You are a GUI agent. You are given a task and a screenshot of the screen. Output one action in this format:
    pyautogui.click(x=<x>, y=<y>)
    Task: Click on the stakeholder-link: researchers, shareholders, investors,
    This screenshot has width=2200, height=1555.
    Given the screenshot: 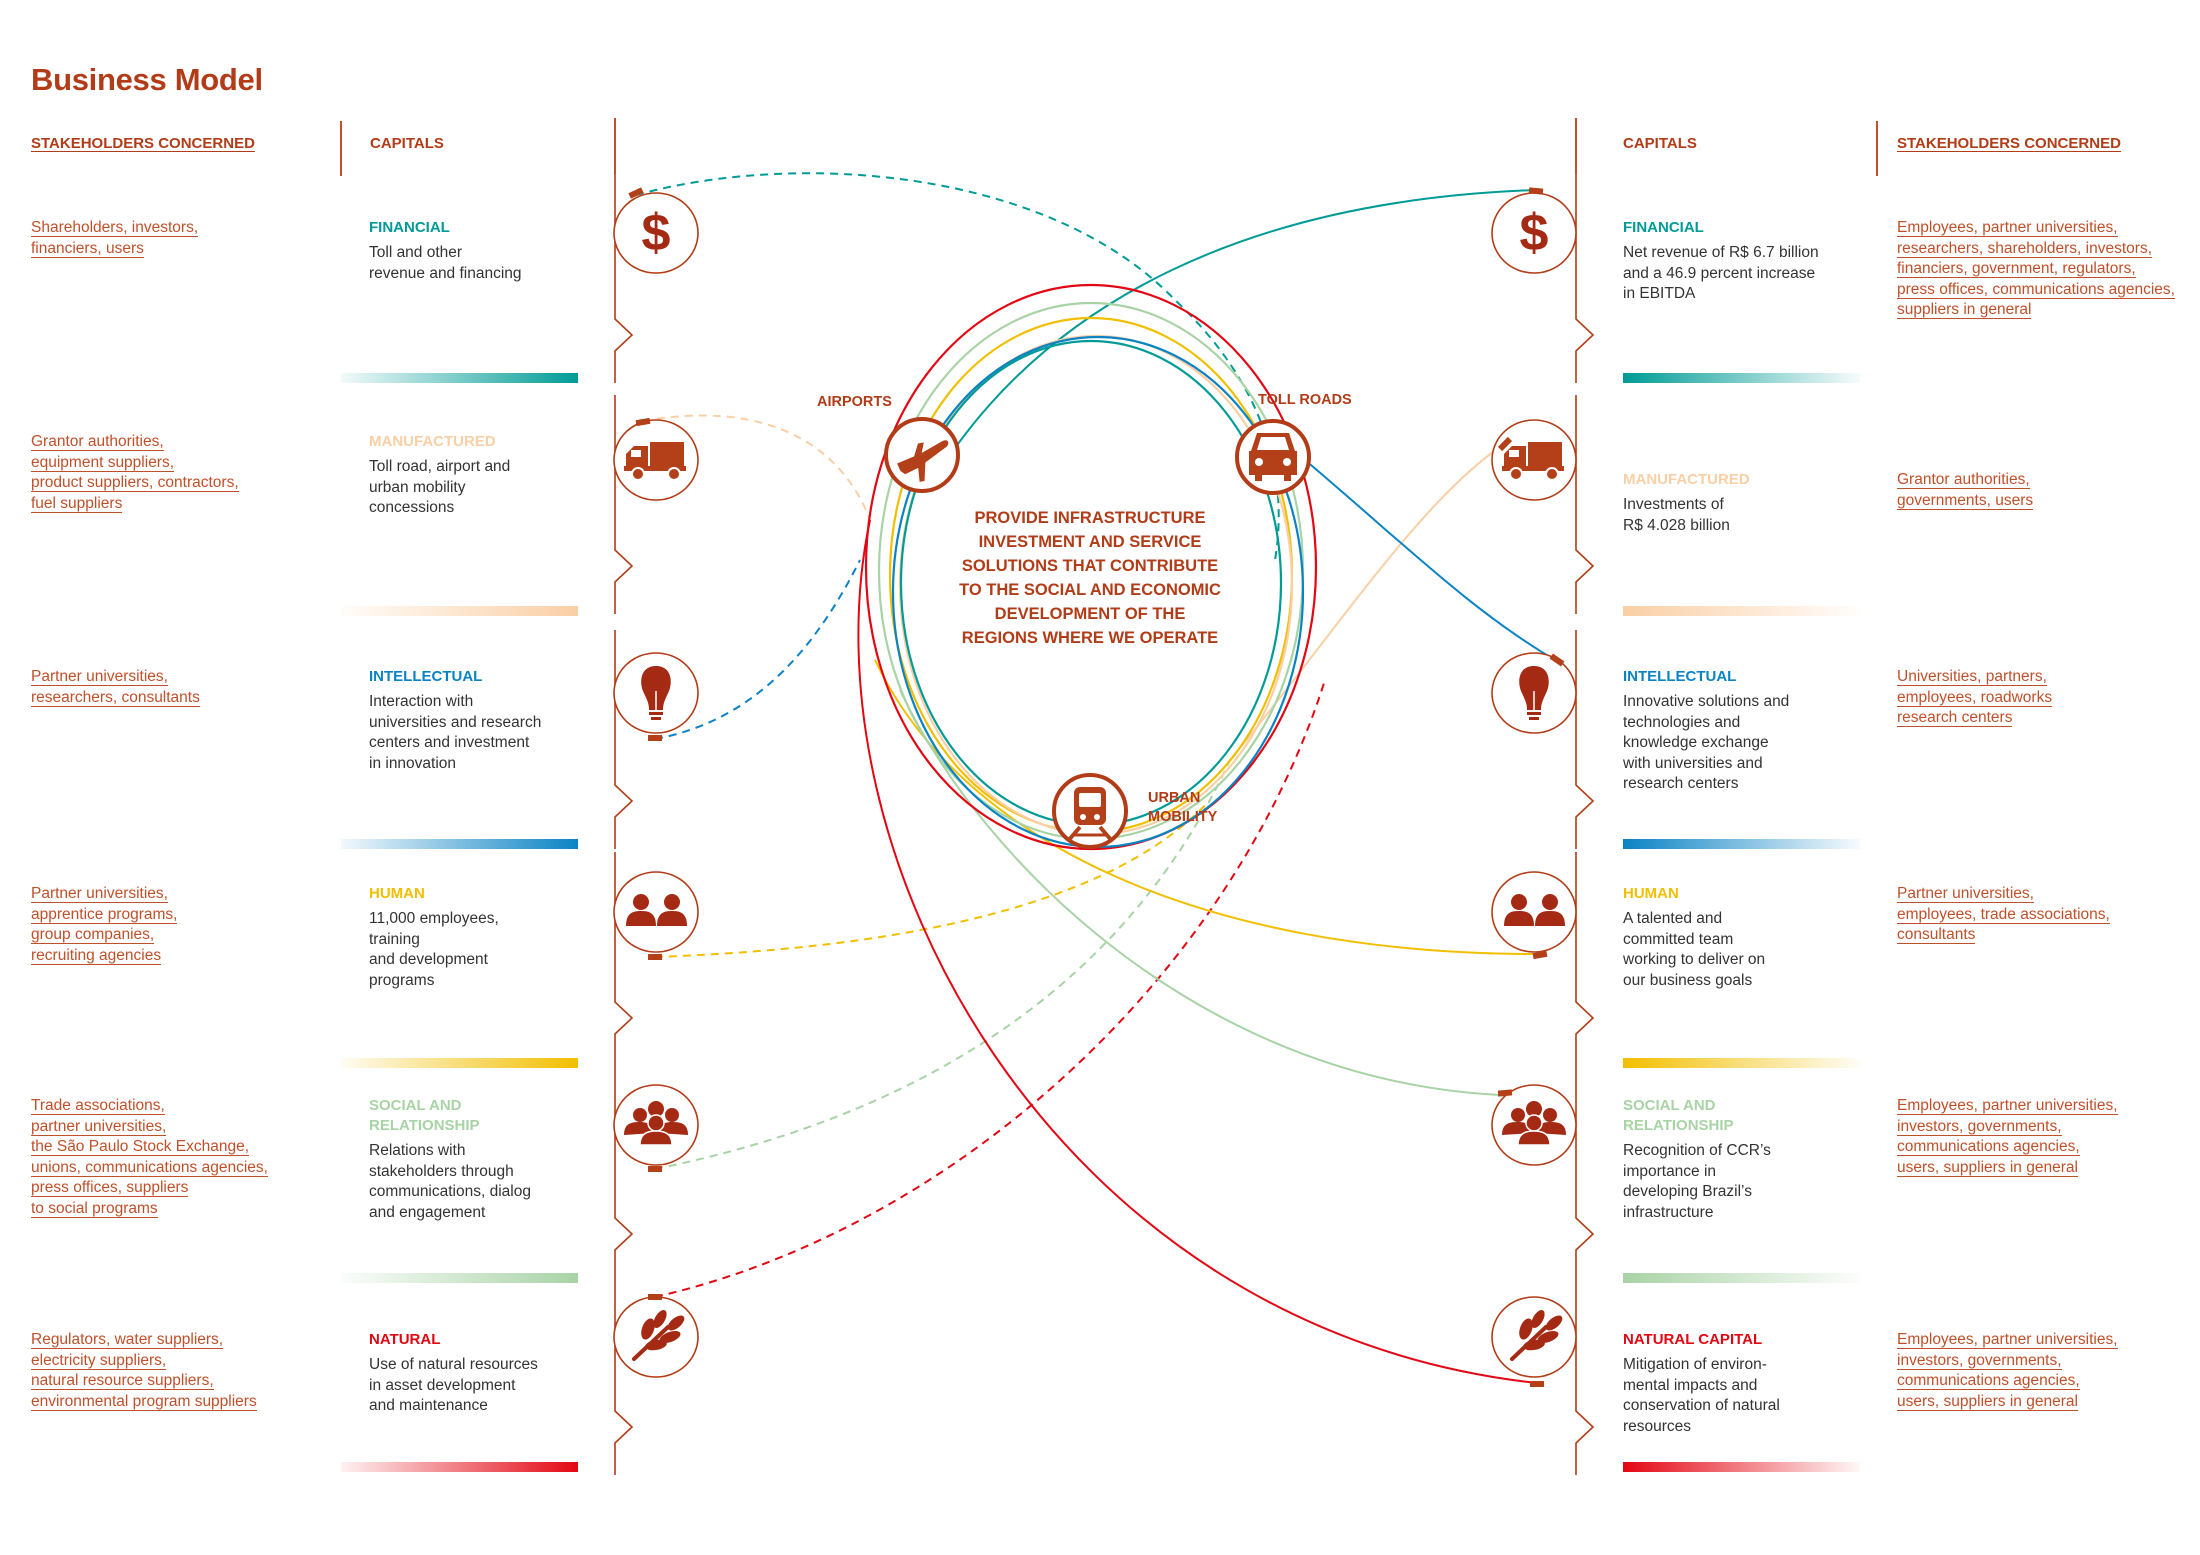 What is the action you would take?
    pyautogui.click(x=2036, y=249)
    